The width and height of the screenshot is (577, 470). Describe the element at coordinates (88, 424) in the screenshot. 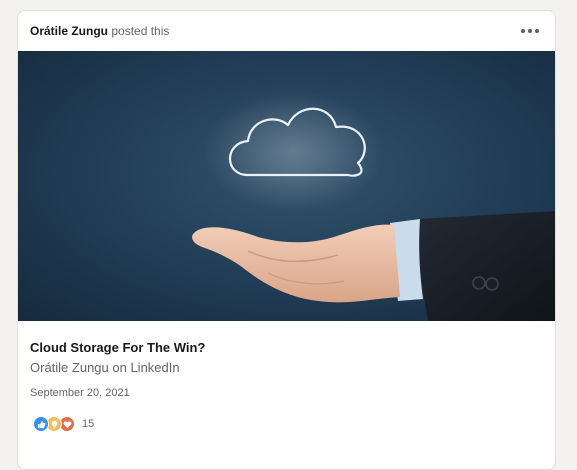

I see `reaction-count: 15` at that location.